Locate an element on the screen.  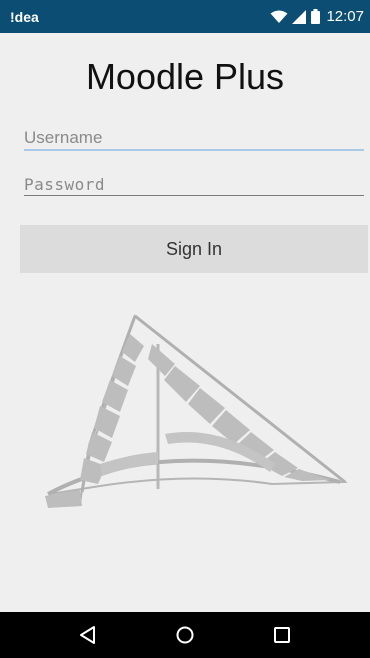
username-underline is located at coordinates (194, 150).